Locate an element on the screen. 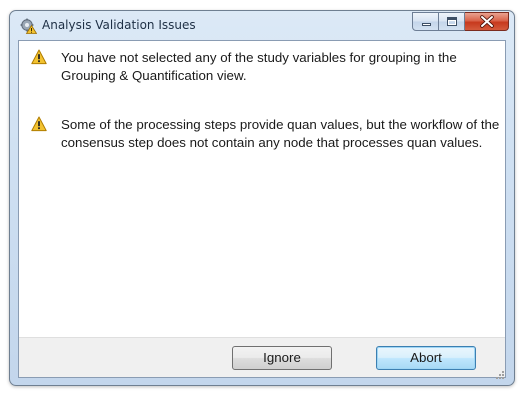  window-title: Analysis Validation Issues is located at coordinates (119, 25).